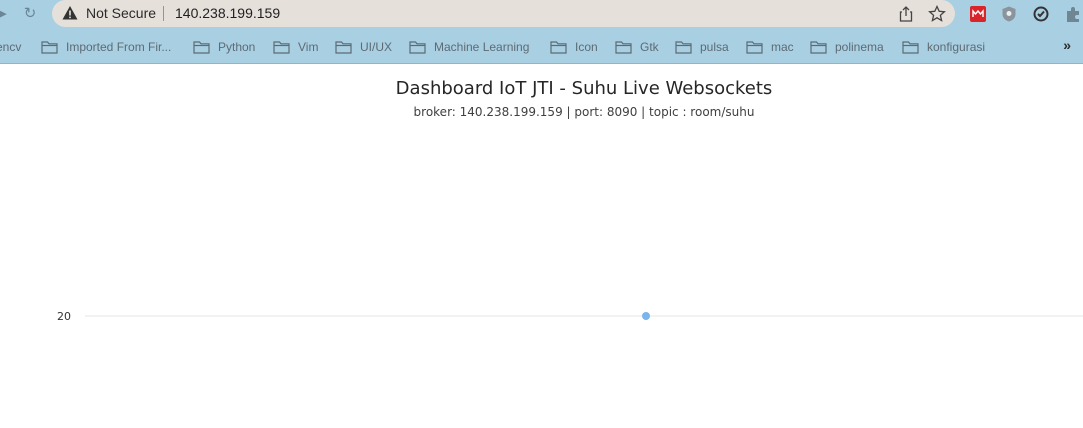 This screenshot has height=428, width=1083. What do you see at coordinates (782, 47) in the screenshot?
I see `bookmark-label: mac` at bounding box center [782, 47].